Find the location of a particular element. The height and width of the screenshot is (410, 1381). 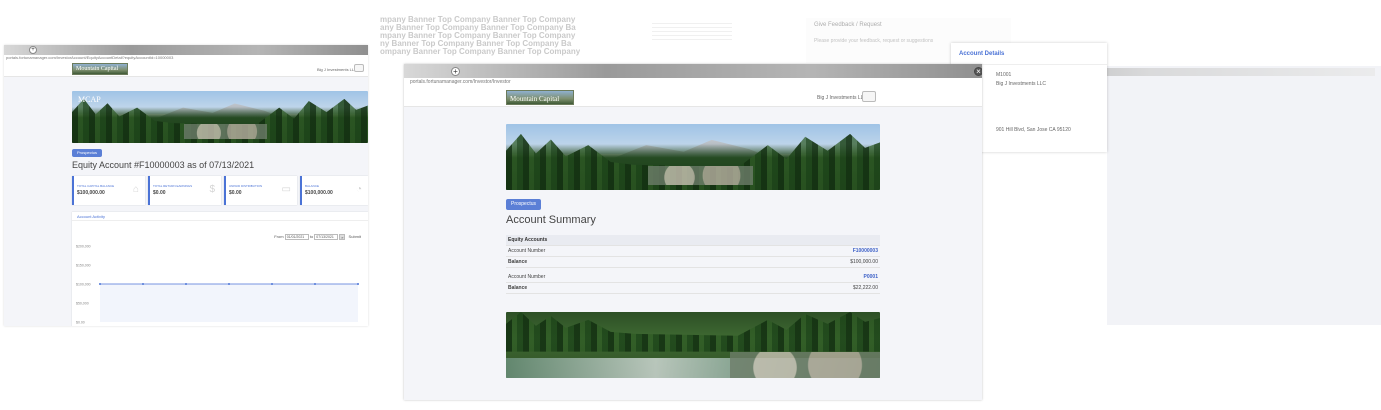

table-row: Account Number F10000003 is located at coordinates (693, 251).